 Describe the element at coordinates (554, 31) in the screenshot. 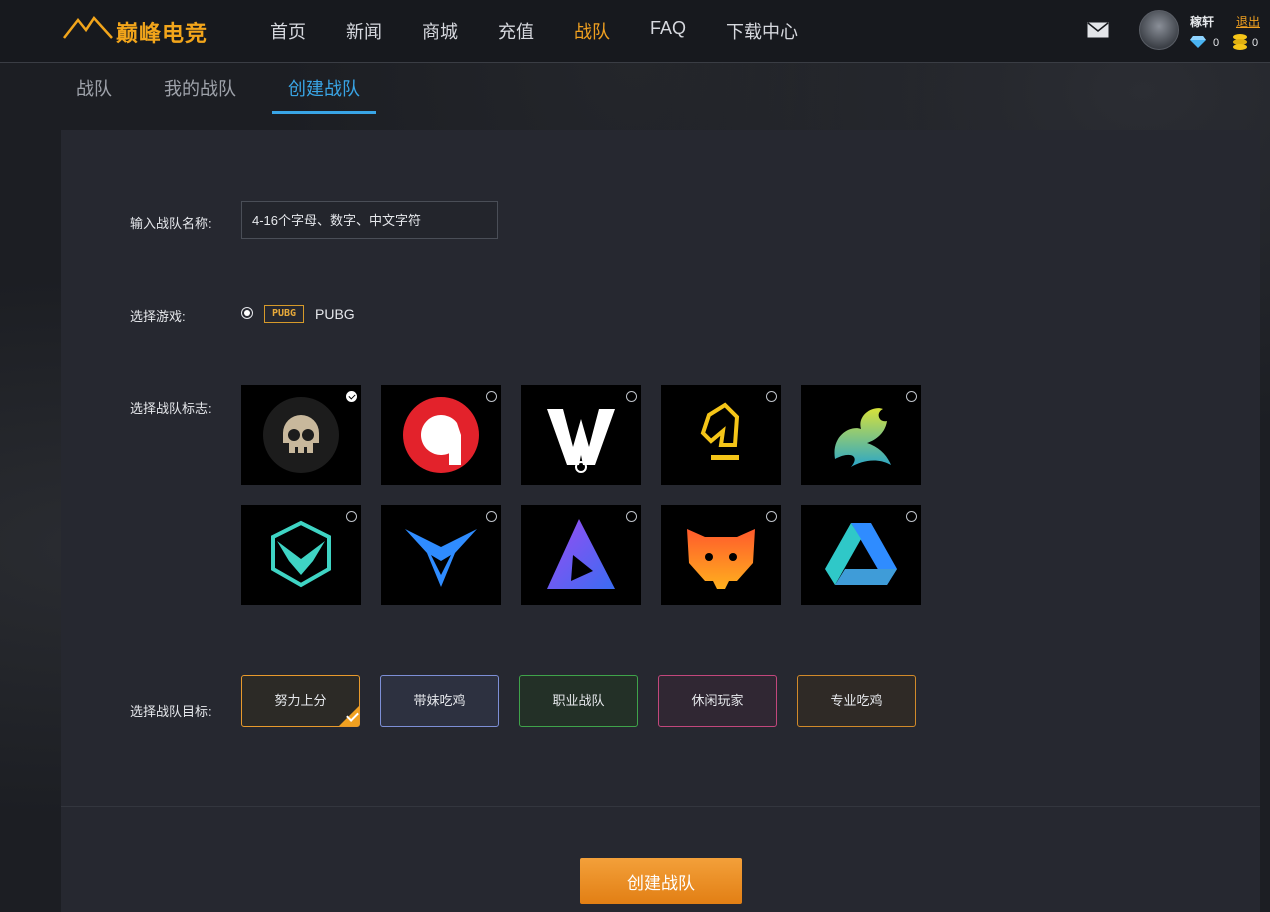

I see `main-nav: 首页 新闻 商城 充值 战队 FAQ 下载中心` at that location.